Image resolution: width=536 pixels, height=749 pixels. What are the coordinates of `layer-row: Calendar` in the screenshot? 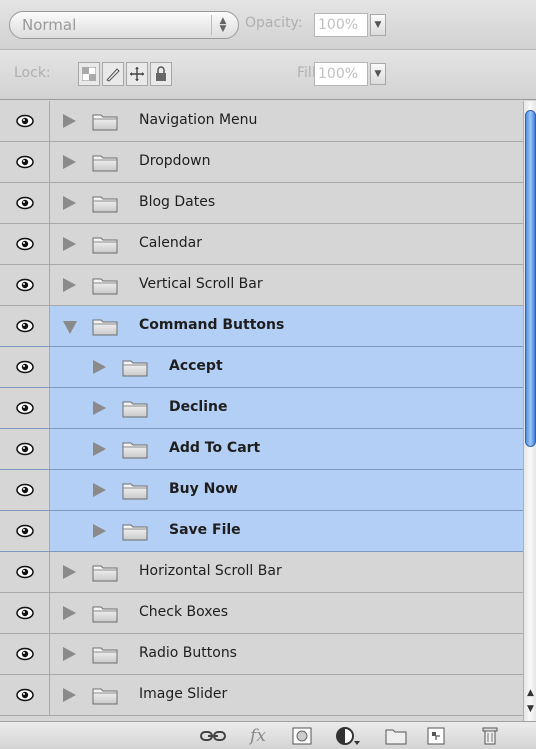 It's located at (261, 244).